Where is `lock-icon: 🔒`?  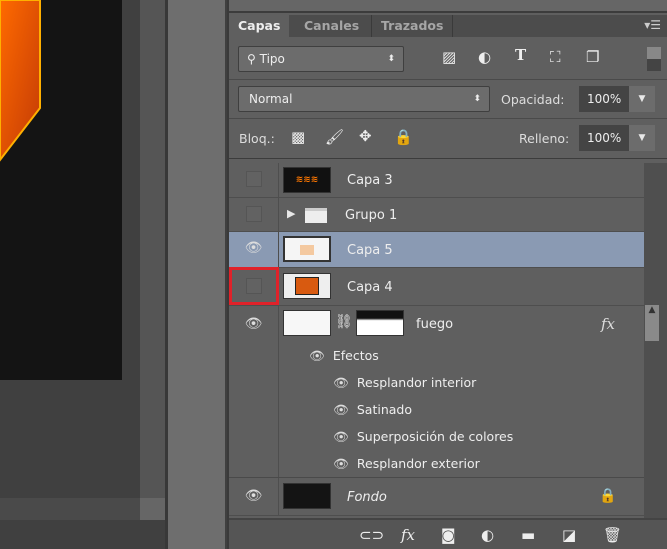 lock-icon: 🔒 is located at coordinates (608, 496).